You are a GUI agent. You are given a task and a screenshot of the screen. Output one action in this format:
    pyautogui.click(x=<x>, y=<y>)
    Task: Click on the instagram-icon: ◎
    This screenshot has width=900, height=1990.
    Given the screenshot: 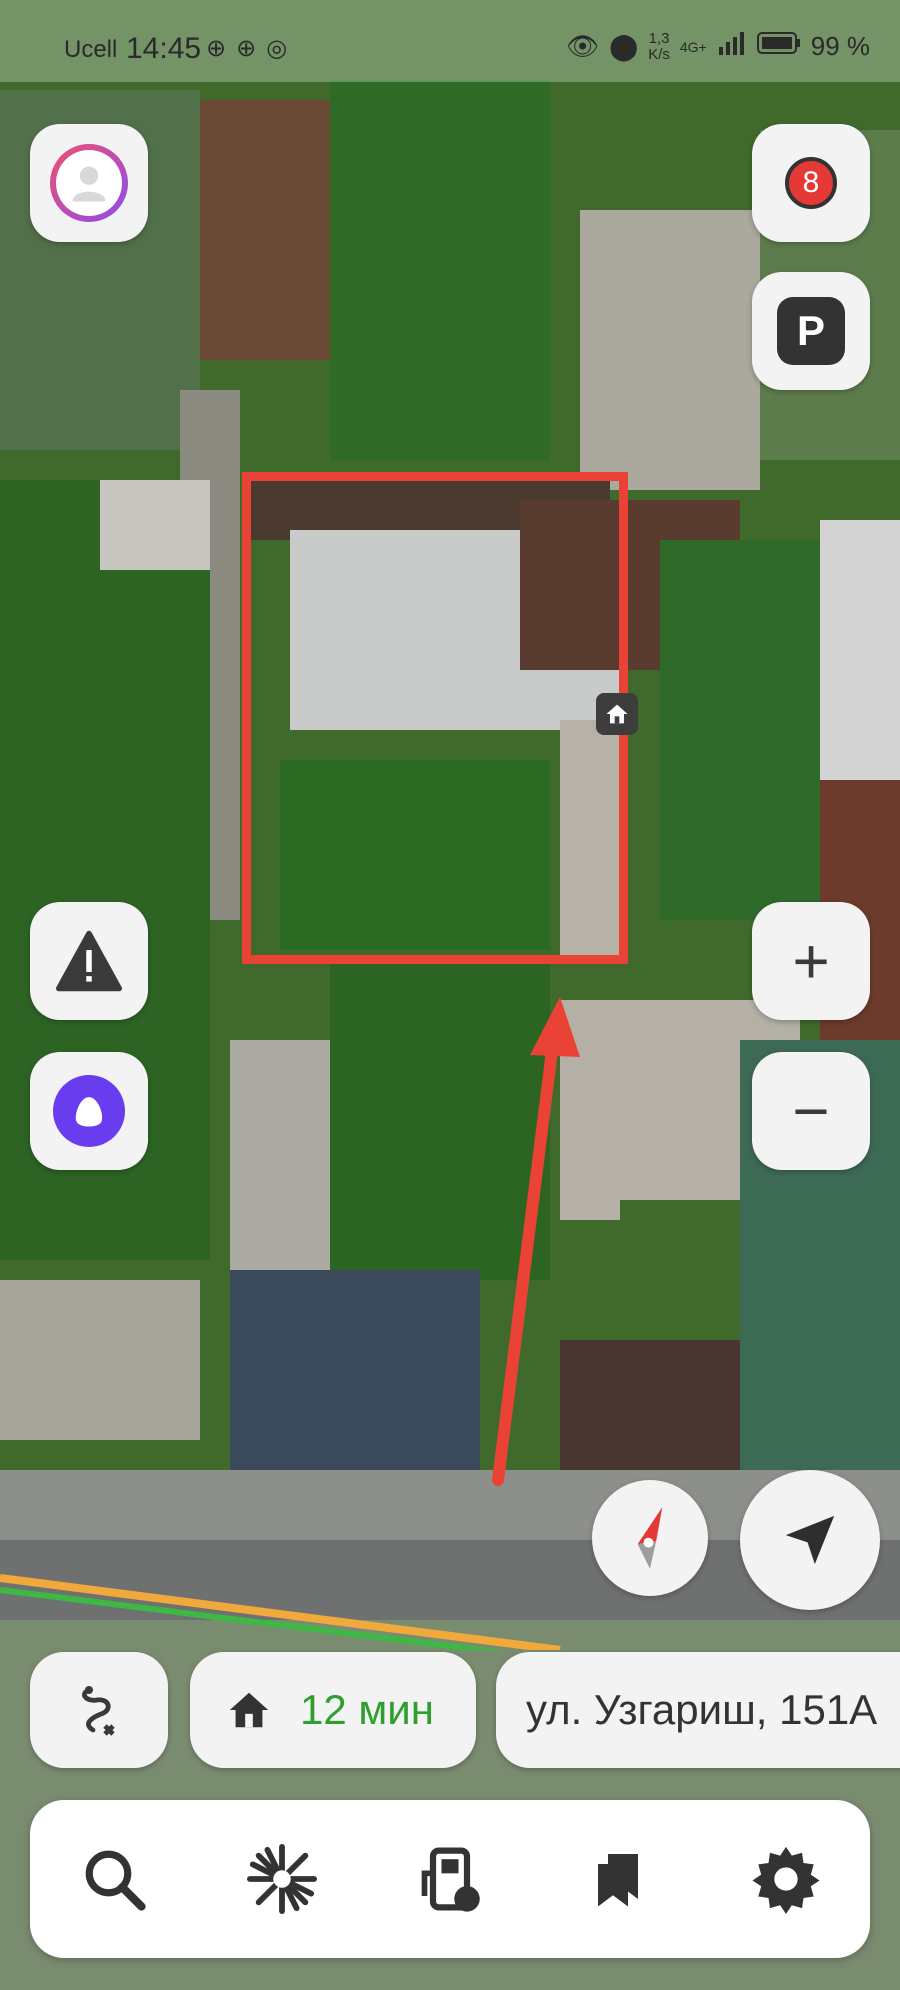 What is the action you would take?
    pyautogui.click(x=277, y=48)
    